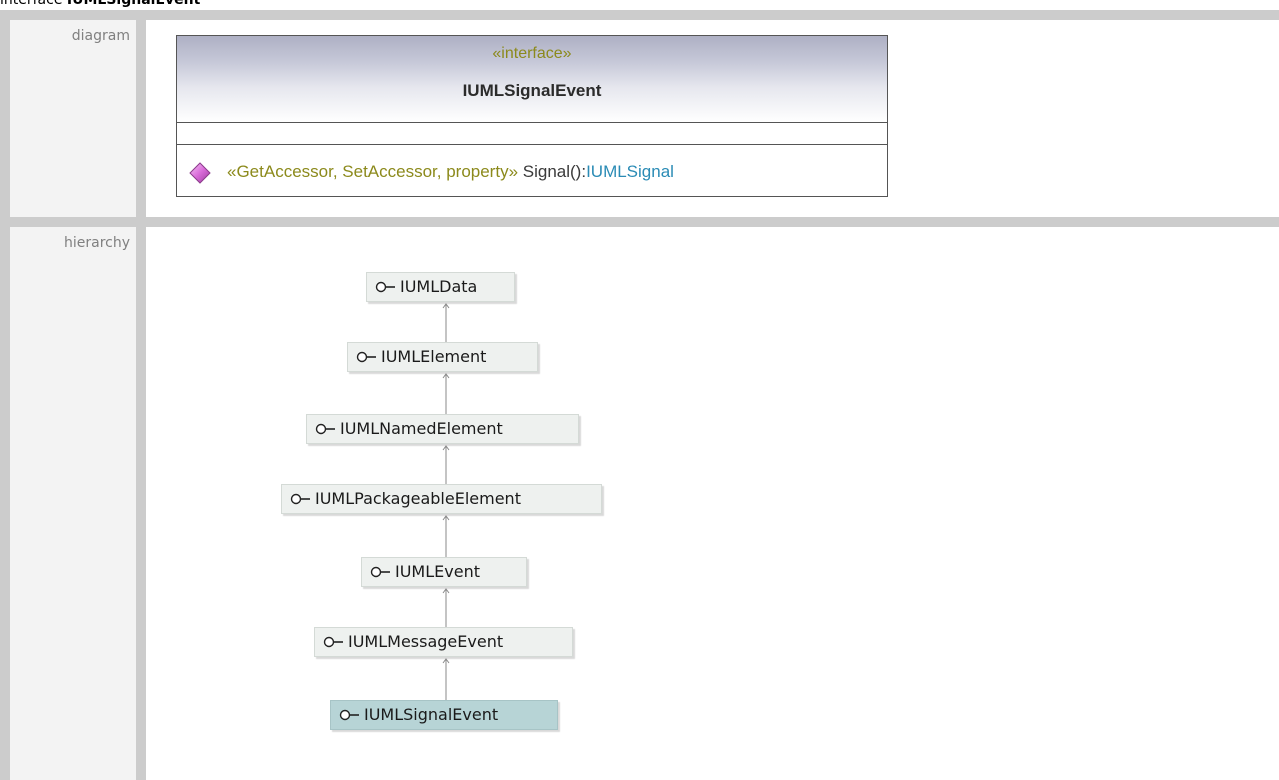  I want to click on hierarchy-node: IUMLElement, so click(442, 357).